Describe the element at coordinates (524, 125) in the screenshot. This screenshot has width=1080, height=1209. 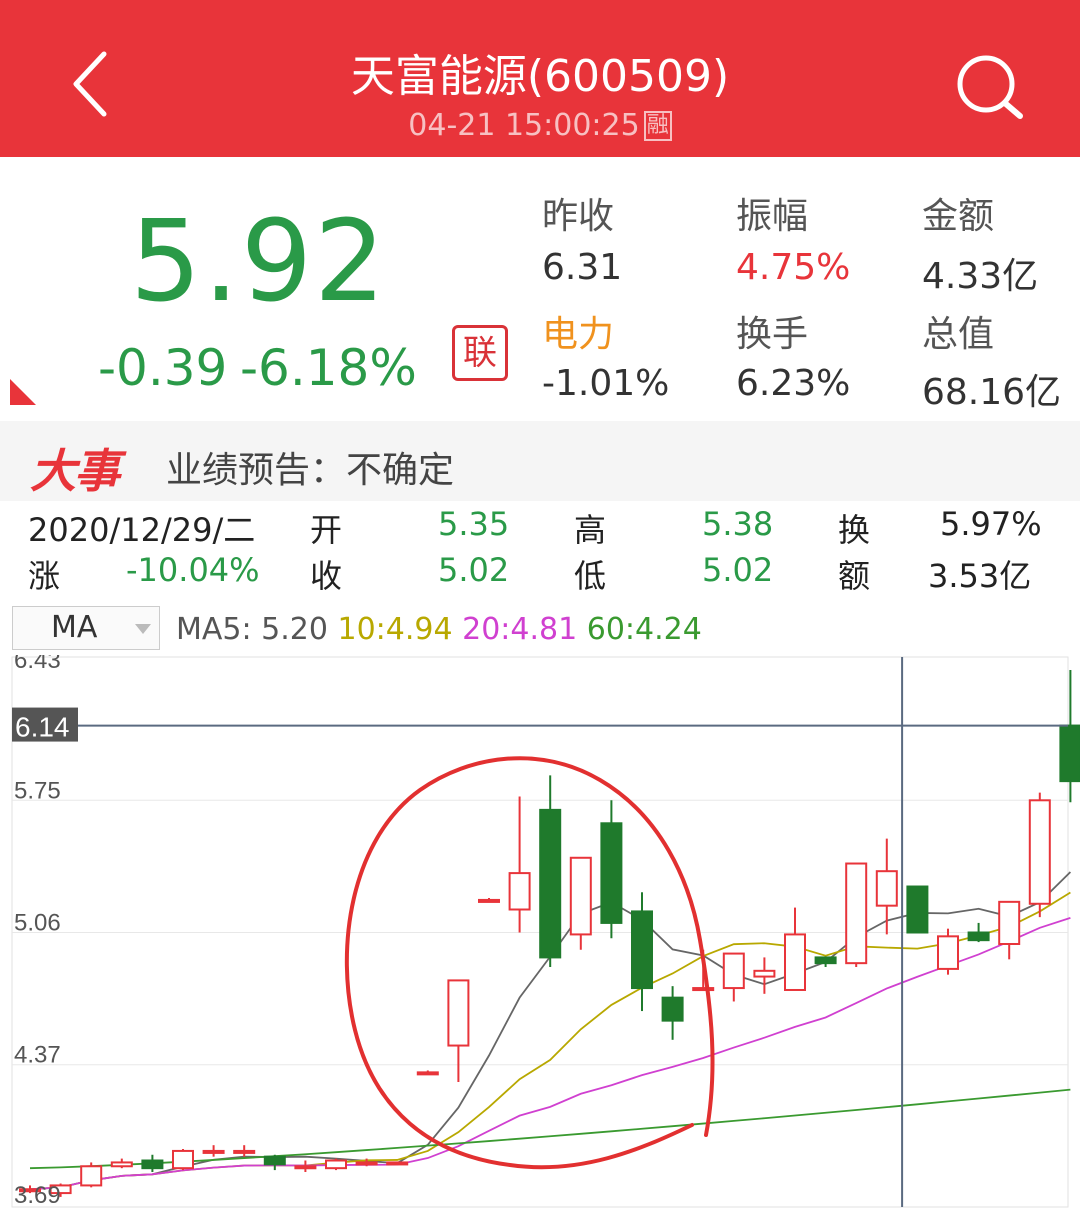
I see `datetime-text: 04-21 15:00:25` at that location.